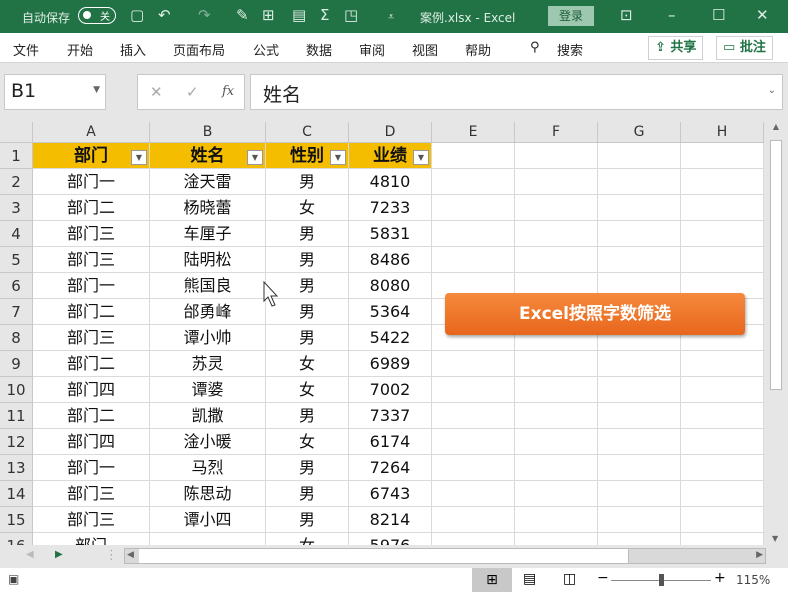  I want to click on share-button: ⇪ 共享, so click(676, 48).